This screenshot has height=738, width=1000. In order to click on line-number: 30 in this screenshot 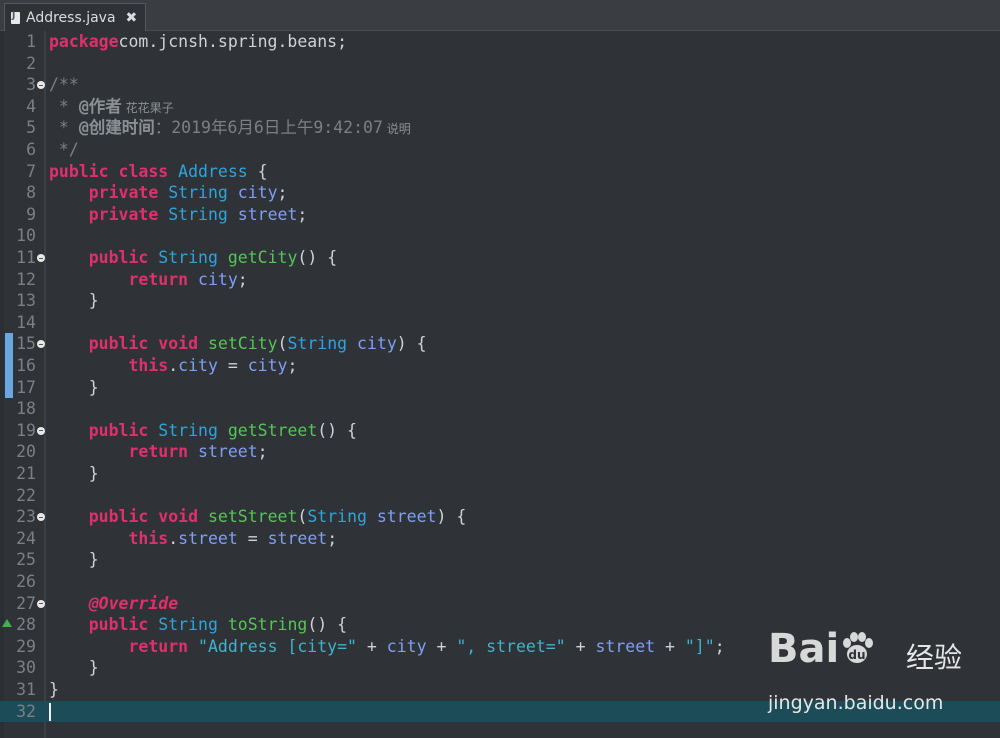, I will do `click(26, 668)`.